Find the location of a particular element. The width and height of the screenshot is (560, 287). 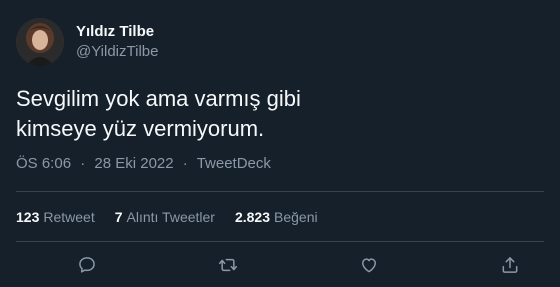

like-stat: 2.823 Beğeni is located at coordinates (276, 217).